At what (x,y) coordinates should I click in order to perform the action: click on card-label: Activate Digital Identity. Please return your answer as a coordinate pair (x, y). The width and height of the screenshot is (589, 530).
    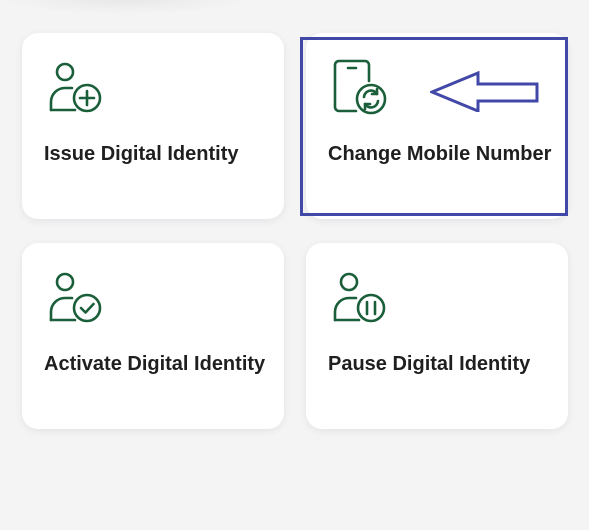
    Looking at the image, I should click on (155, 364).